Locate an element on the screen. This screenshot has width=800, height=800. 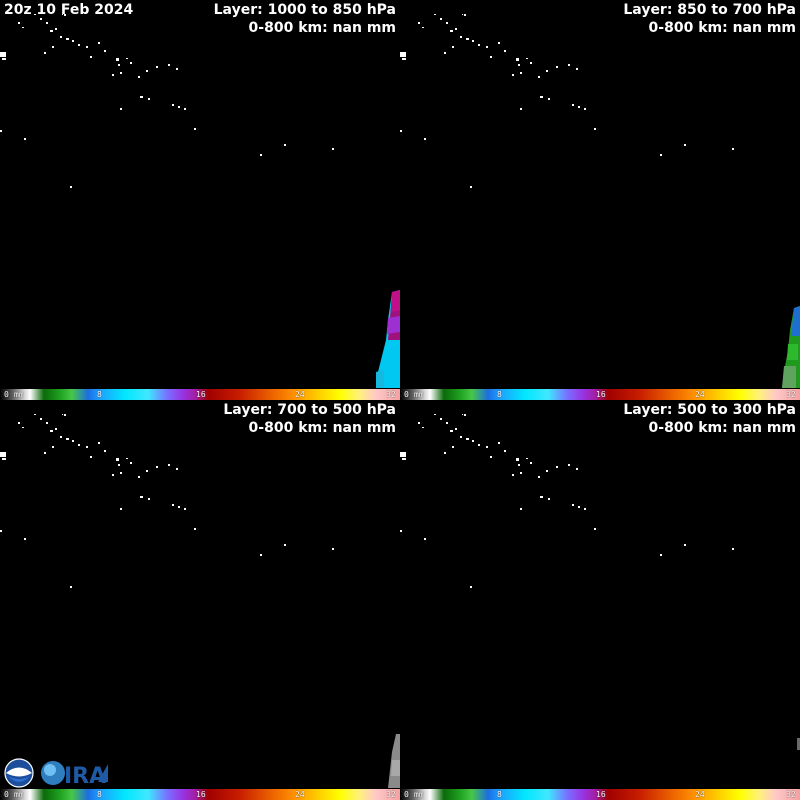
layer-title: Layer: 500 to 300 hPa is located at coordinates (709, 410).